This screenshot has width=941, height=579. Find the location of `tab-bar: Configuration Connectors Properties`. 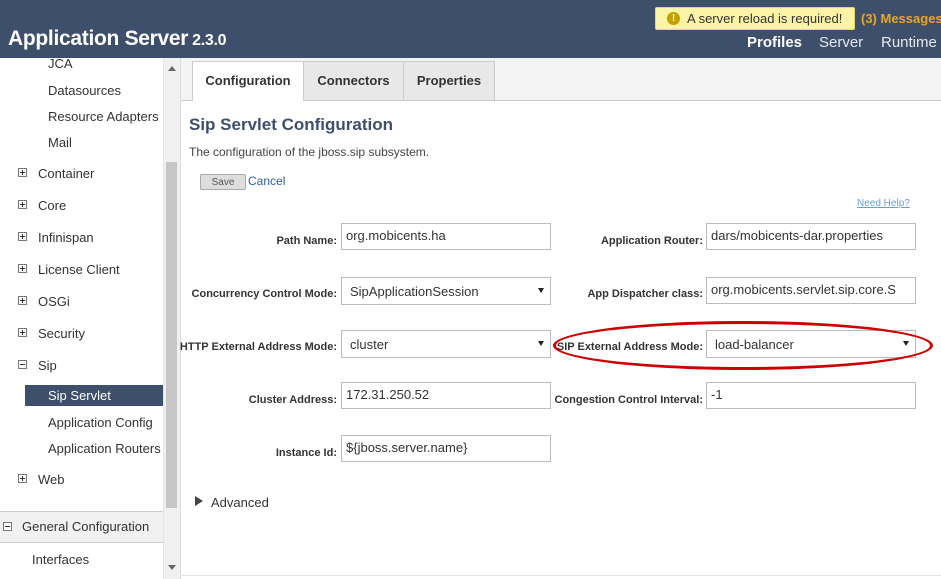

tab-bar: Configuration Connectors Properties is located at coordinates (561, 79).